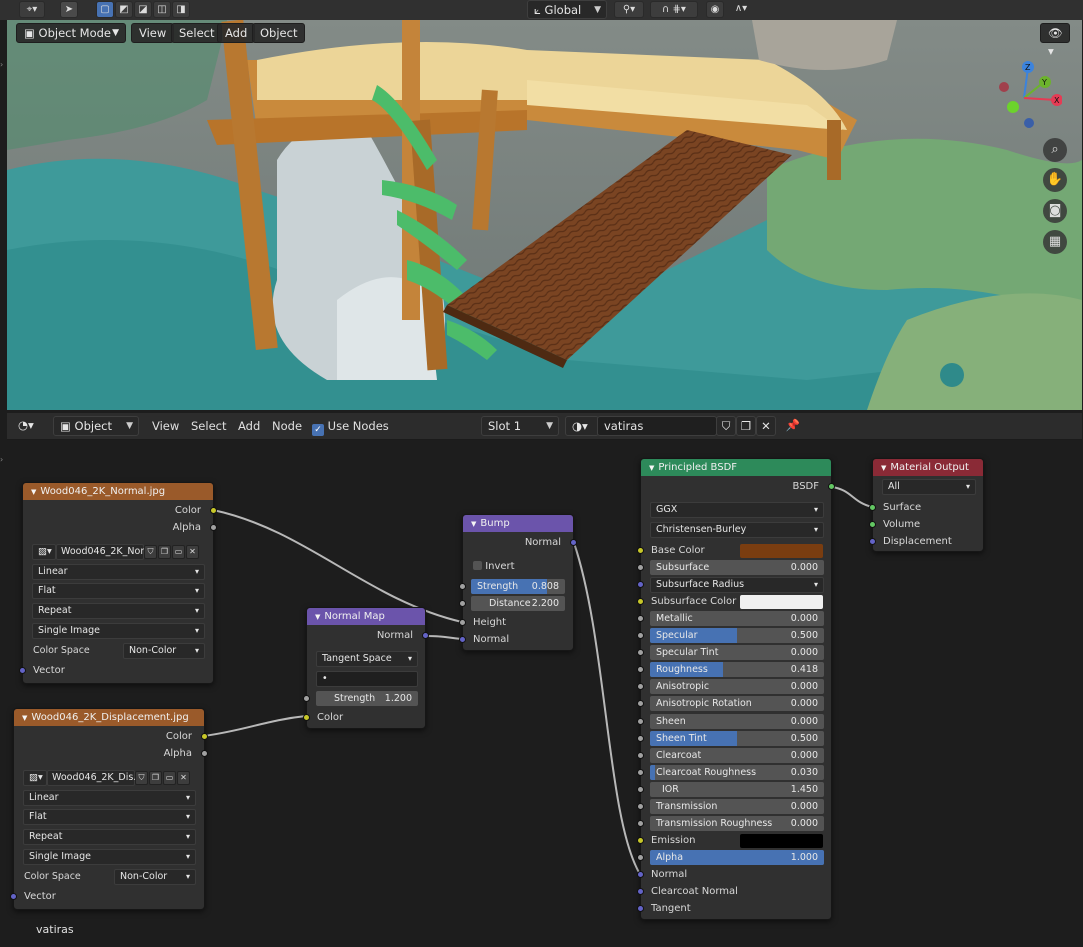  What do you see at coordinates (737, 567) in the screenshot?
I see `value-slider: Subsurface 0.000` at bounding box center [737, 567].